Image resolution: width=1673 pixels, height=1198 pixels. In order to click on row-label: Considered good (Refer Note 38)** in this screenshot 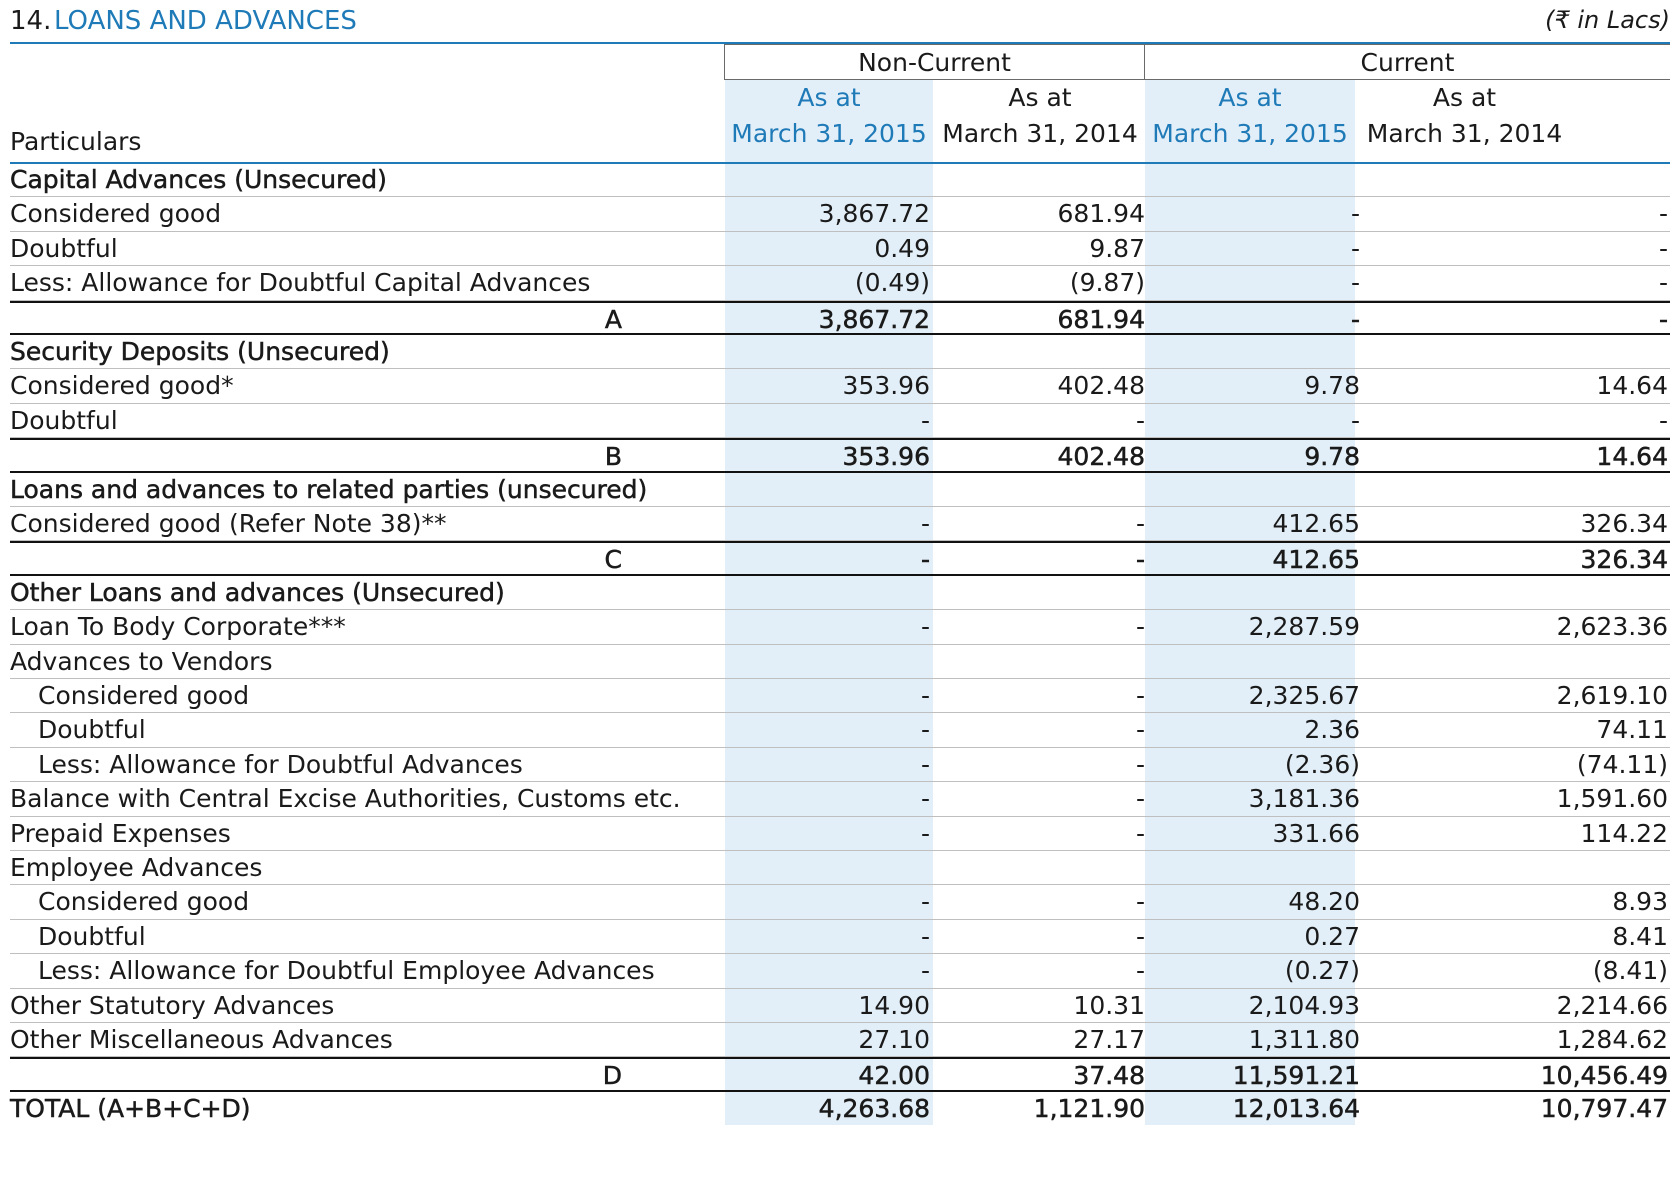, I will do `click(228, 523)`.